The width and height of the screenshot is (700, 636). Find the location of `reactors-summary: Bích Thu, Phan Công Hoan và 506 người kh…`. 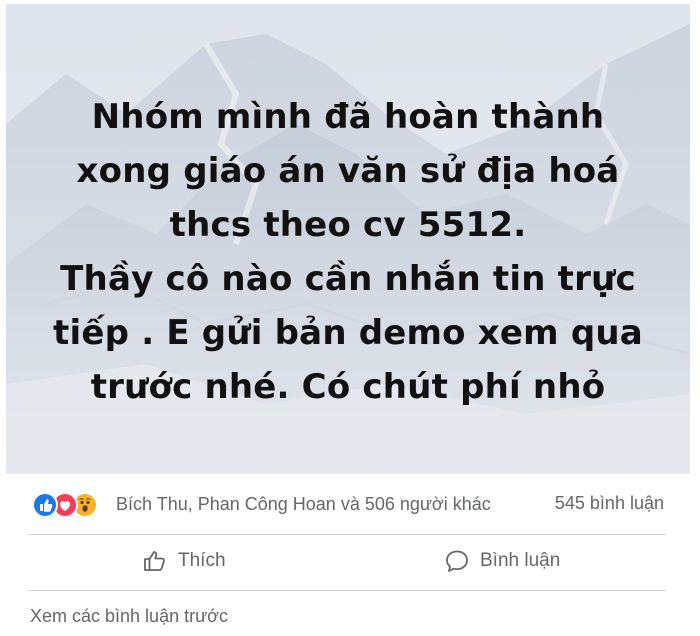

reactors-summary: Bích Thu, Phan Công Hoan và 506 người kh… is located at coordinates (303, 504).